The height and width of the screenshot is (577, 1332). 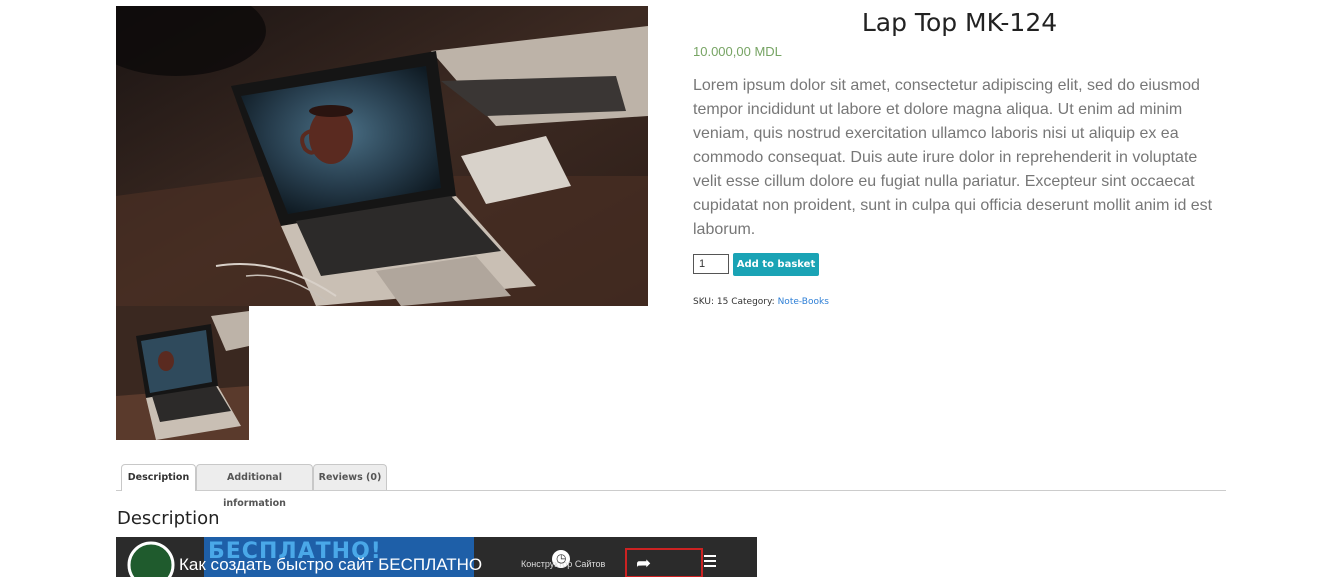 I want to click on share-icon: ➦, so click(x=643, y=563).